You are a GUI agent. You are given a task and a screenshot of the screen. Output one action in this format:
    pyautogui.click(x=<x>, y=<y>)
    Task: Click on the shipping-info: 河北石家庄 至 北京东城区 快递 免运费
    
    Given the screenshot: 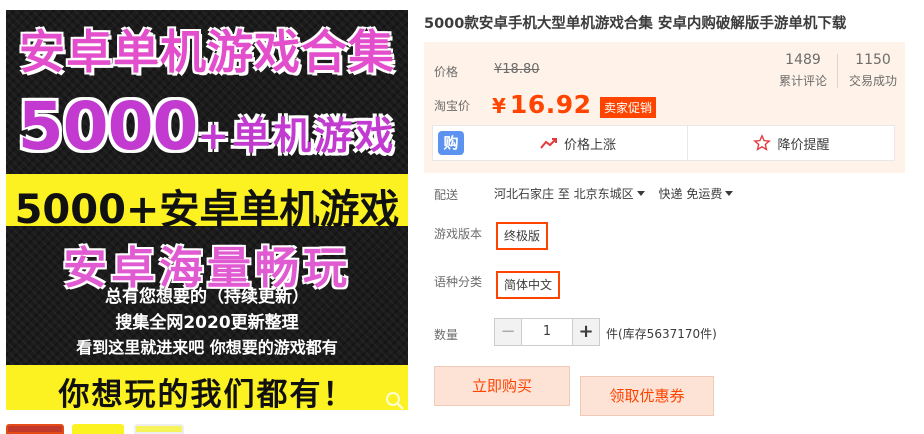 What is the action you would take?
    pyautogui.click(x=618, y=193)
    